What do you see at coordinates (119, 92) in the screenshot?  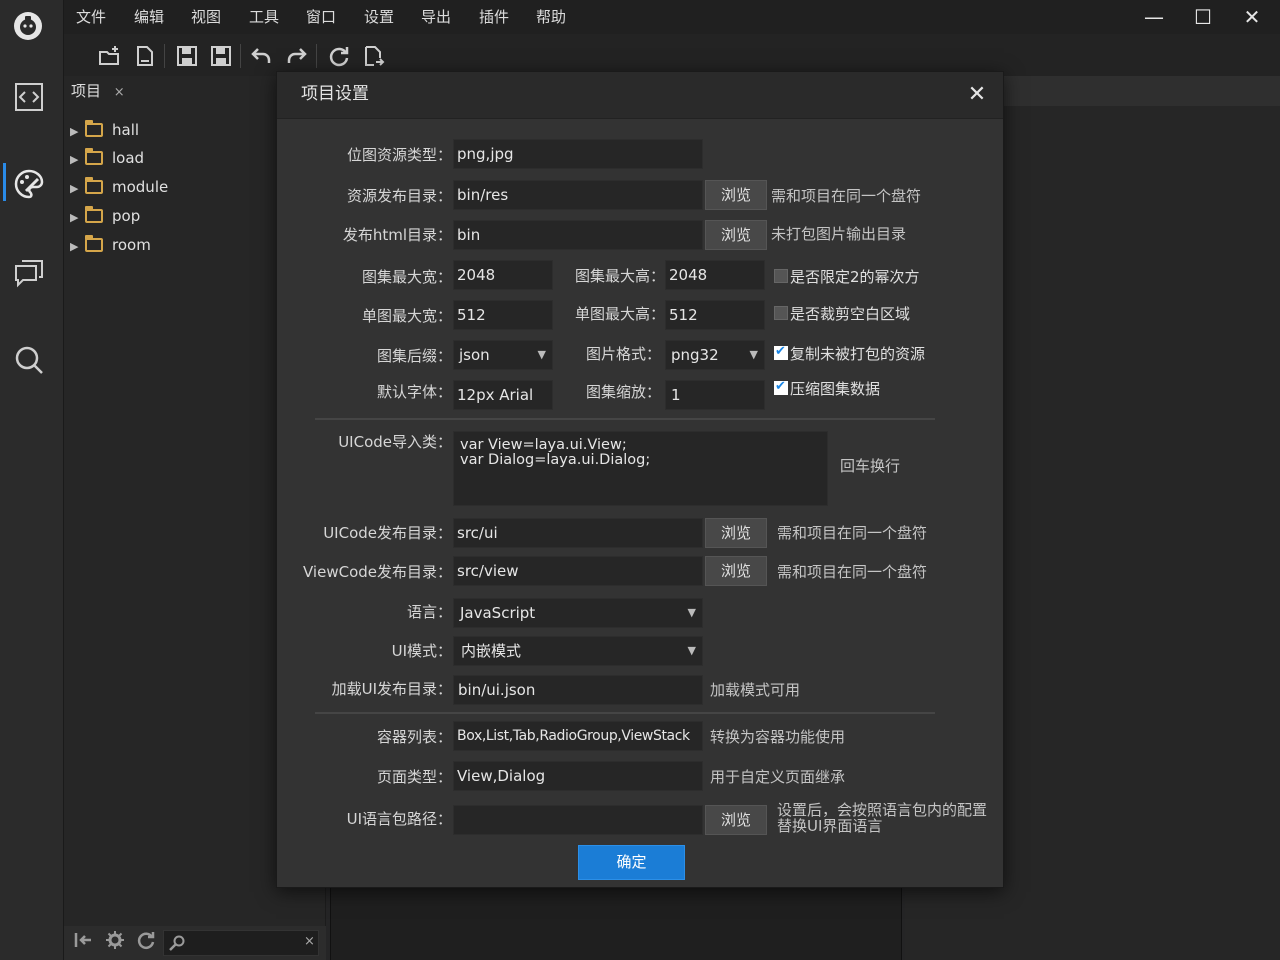 I see `tab-close-icon: ×` at bounding box center [119, 92].